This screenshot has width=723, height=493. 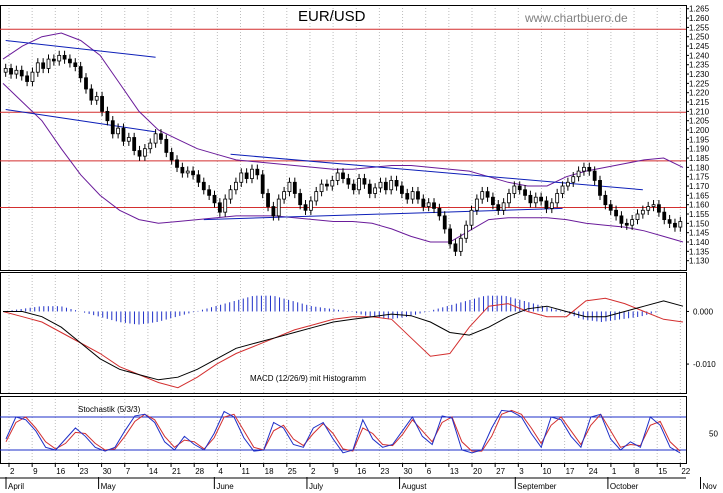 I want to click on date-tick-label: 17, so click(x=570, y=471).